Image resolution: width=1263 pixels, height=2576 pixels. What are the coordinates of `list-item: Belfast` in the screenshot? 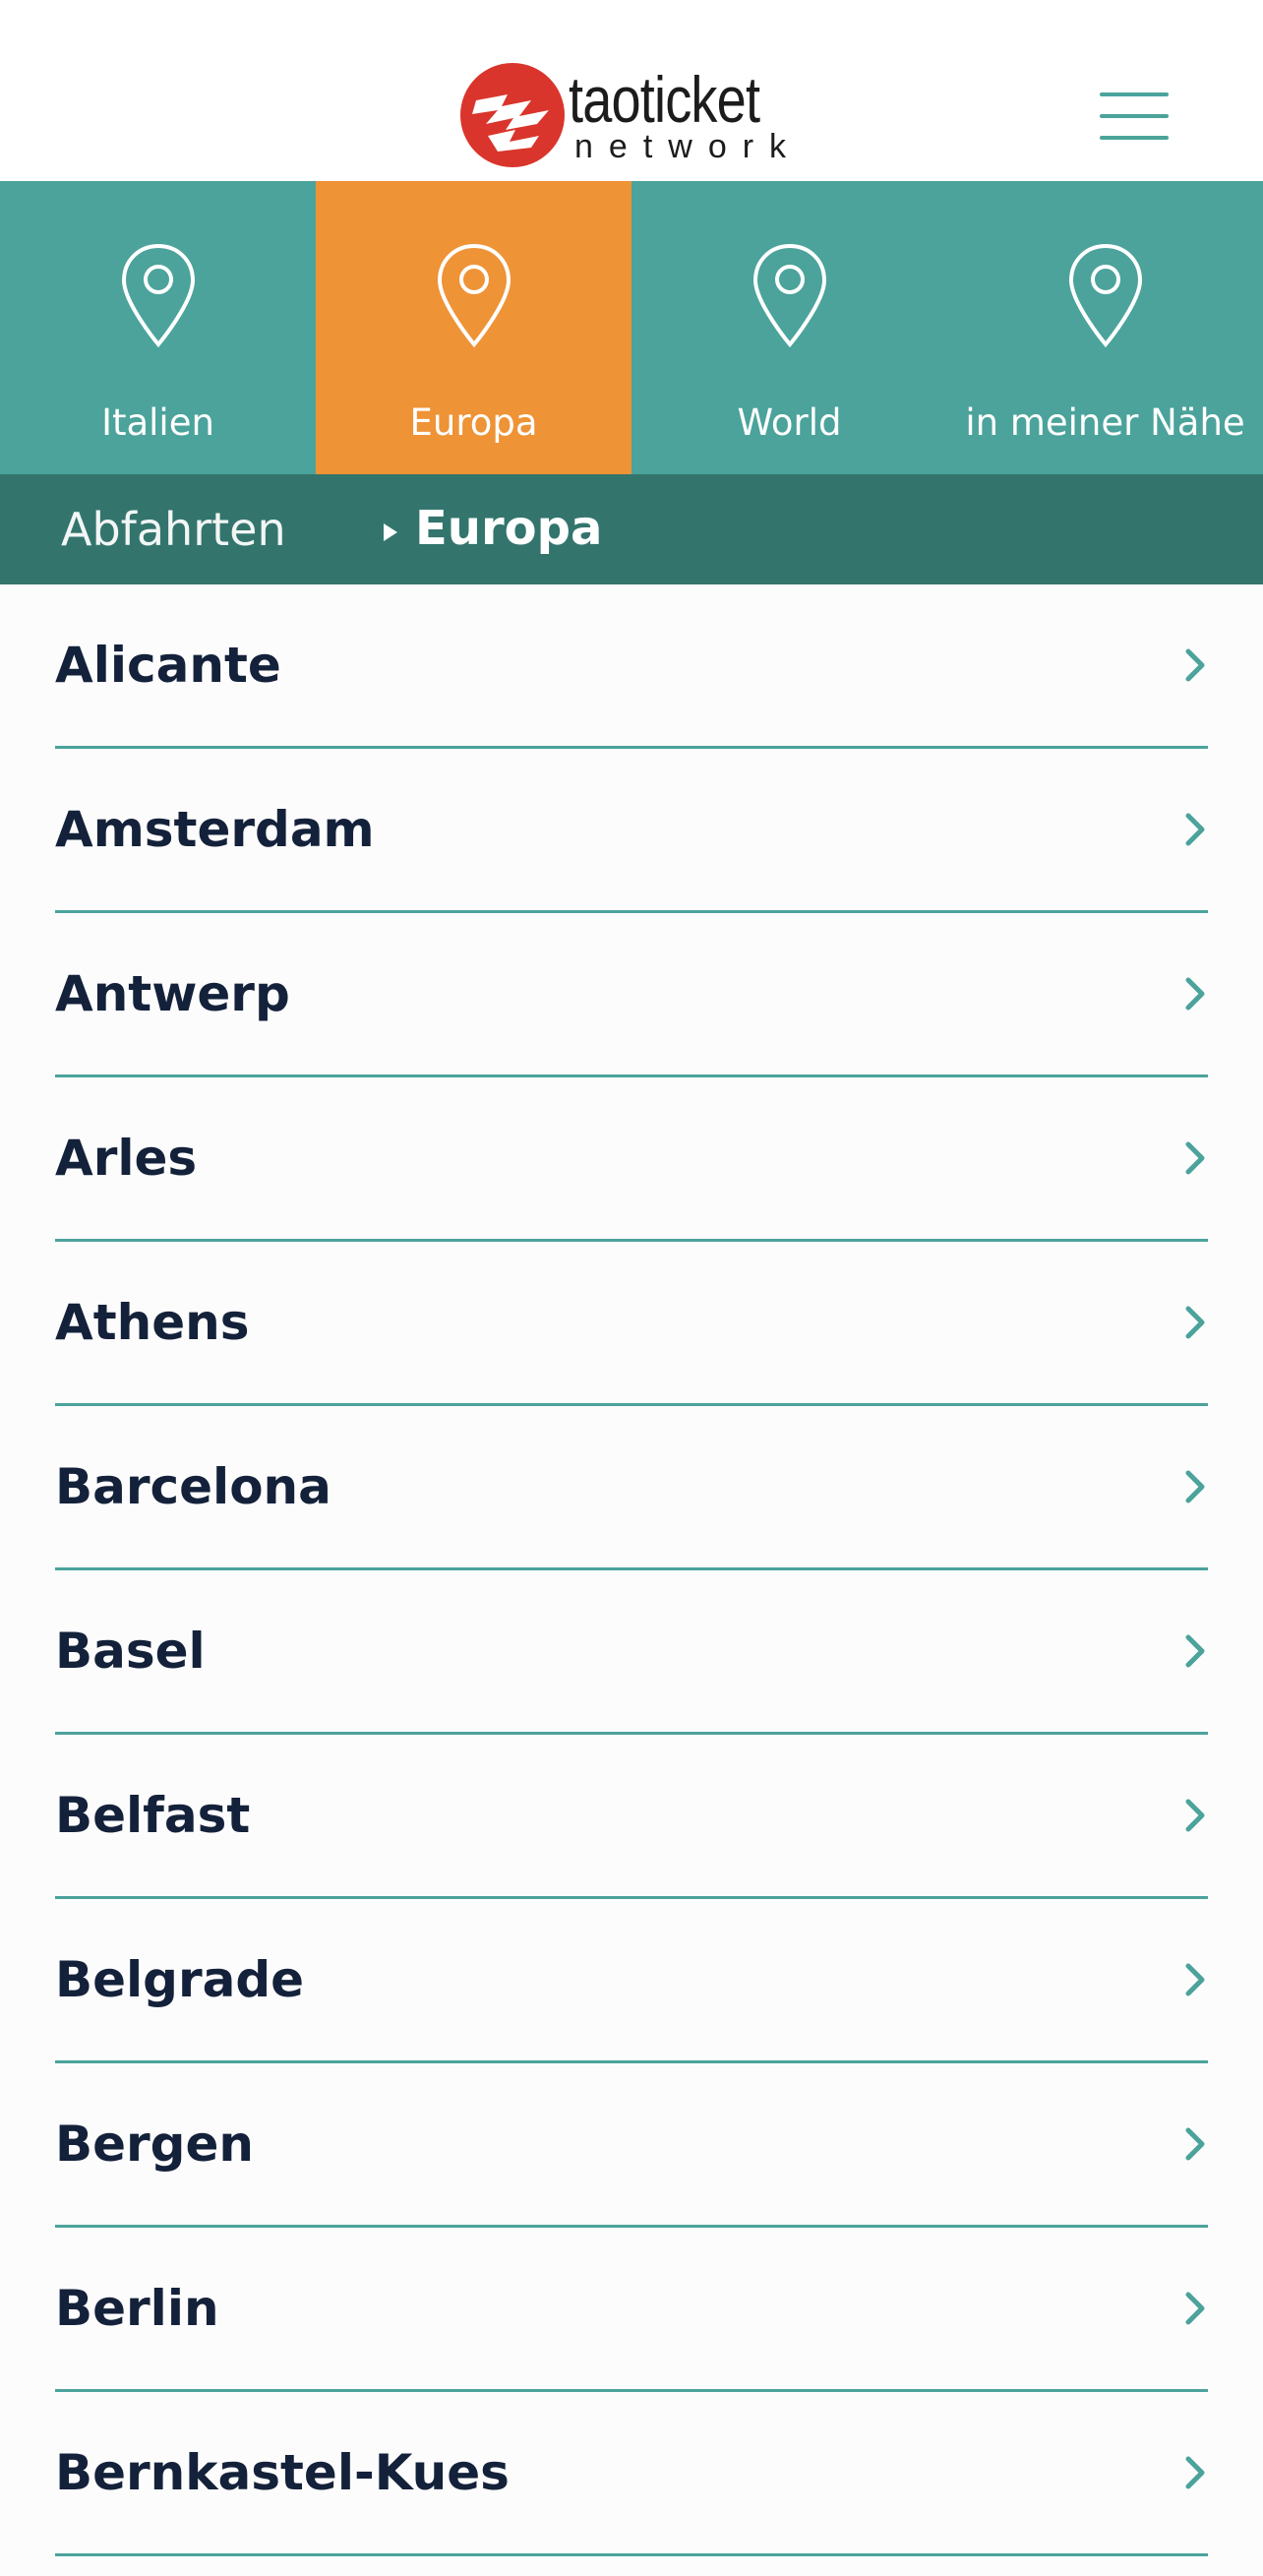 It's located at (631, 1817).